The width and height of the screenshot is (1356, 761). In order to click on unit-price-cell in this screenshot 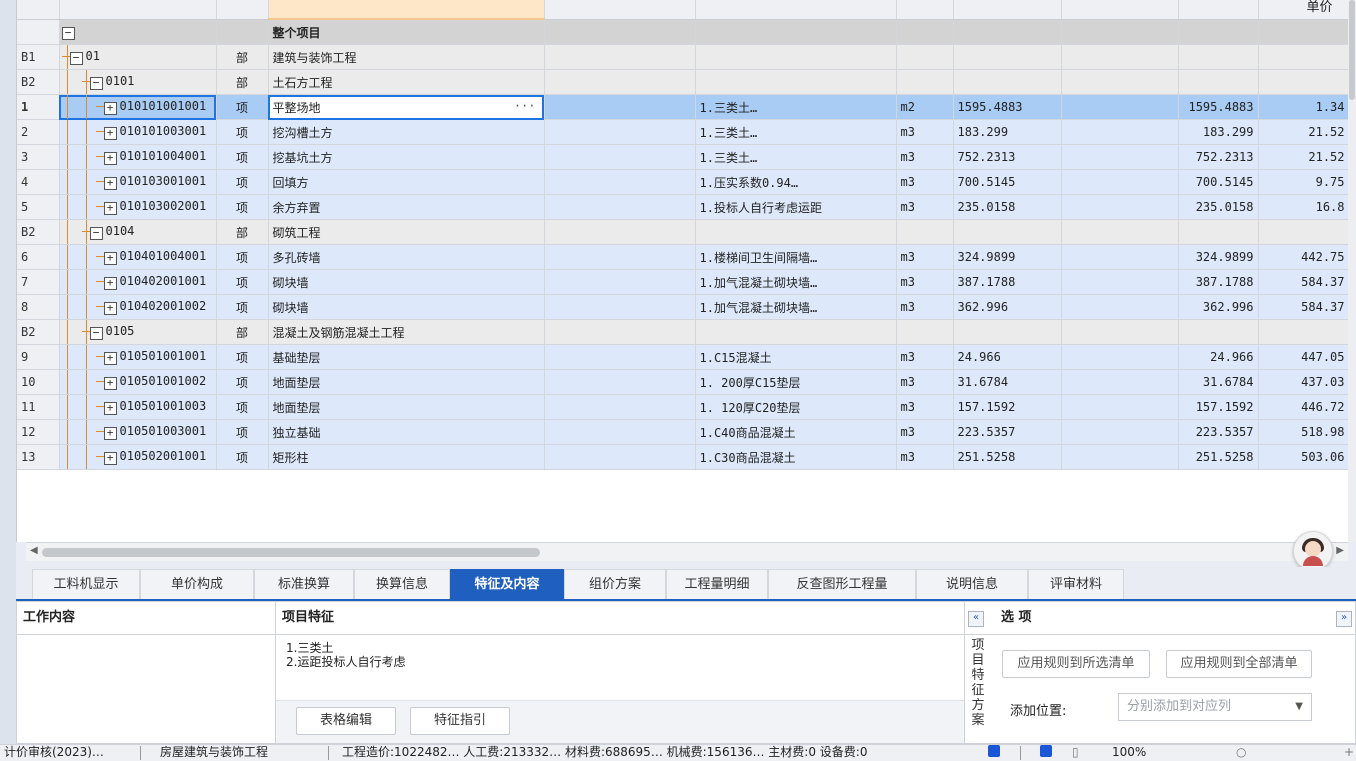, I will do `click(1303, 332)`.